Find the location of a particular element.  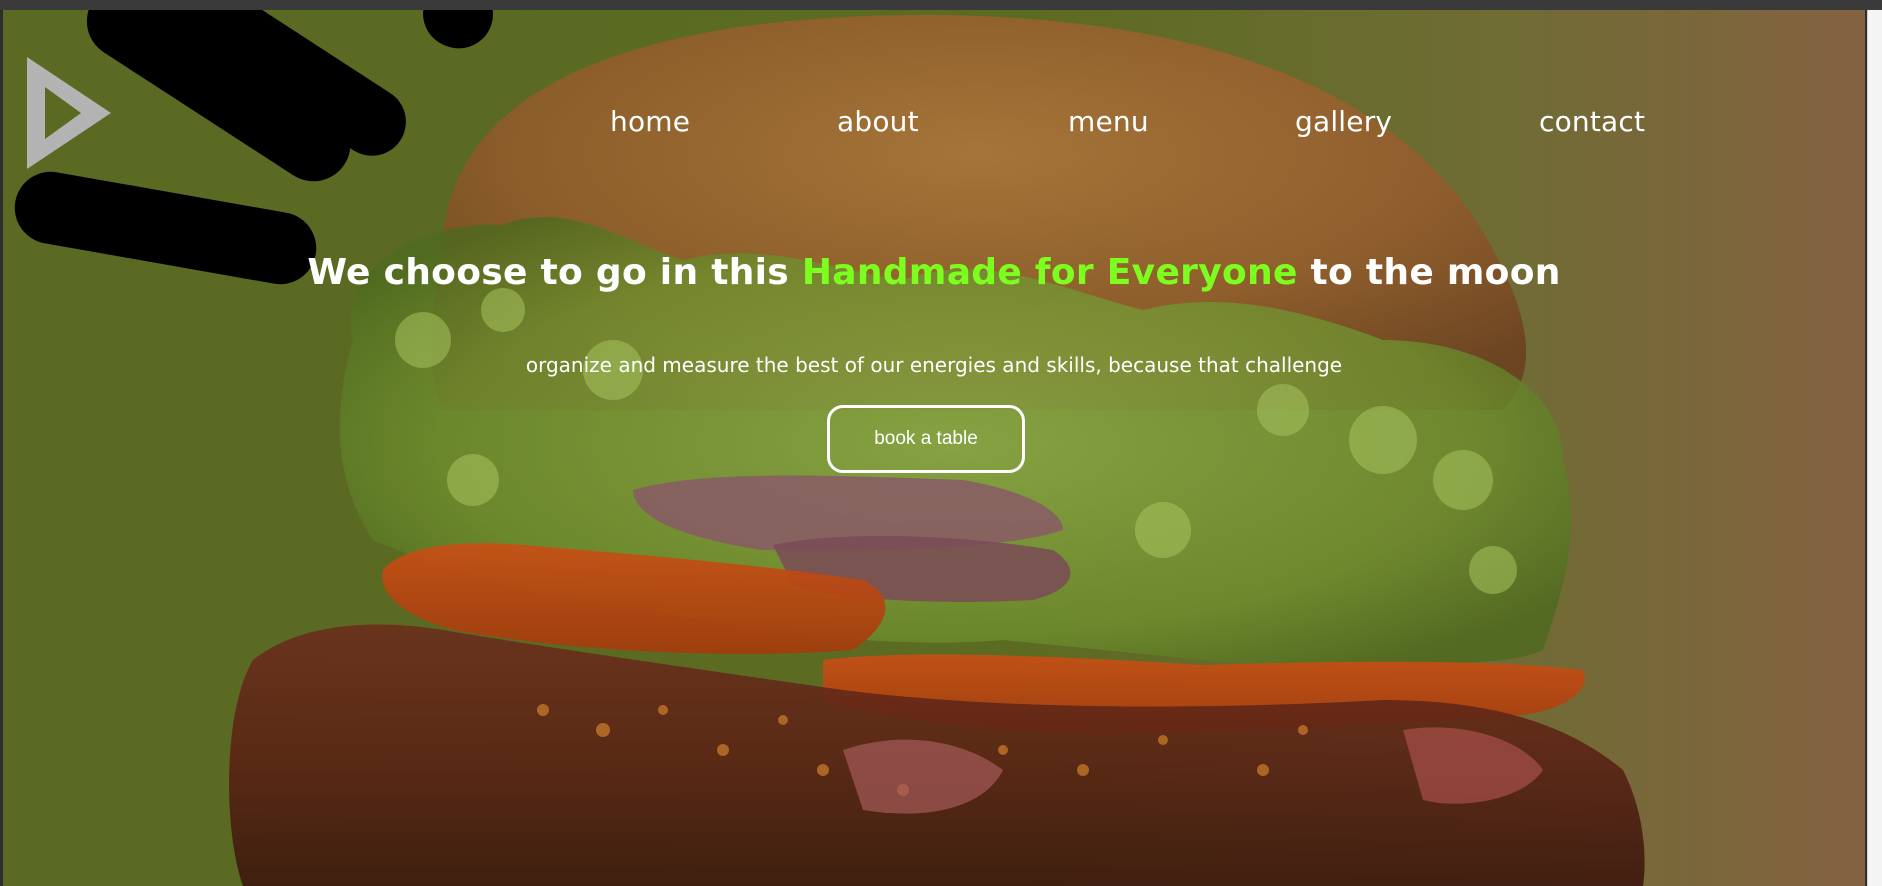

headline-text-end: to the moon is located at coordinates (1429, 272).